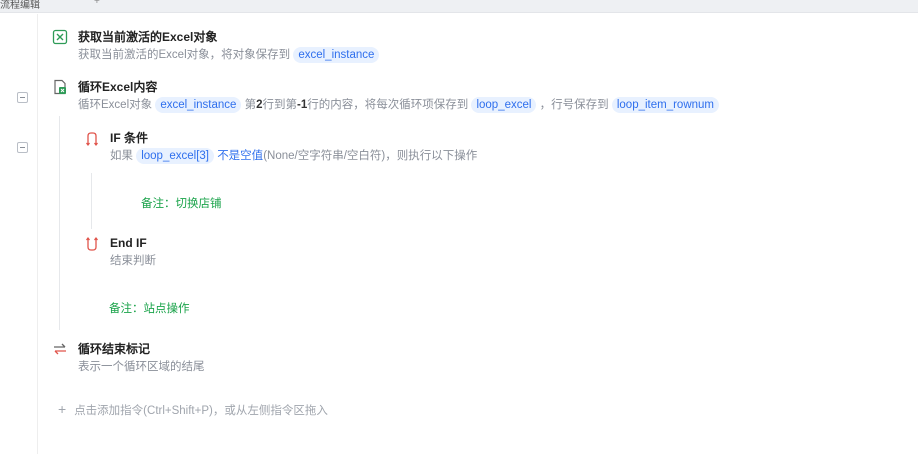 The width and height of the screenshot is (918, 454). Describe the element at coordinates (665, 105) in the screenshot. I see `variable-chip: loop_item_rownum` at that location.